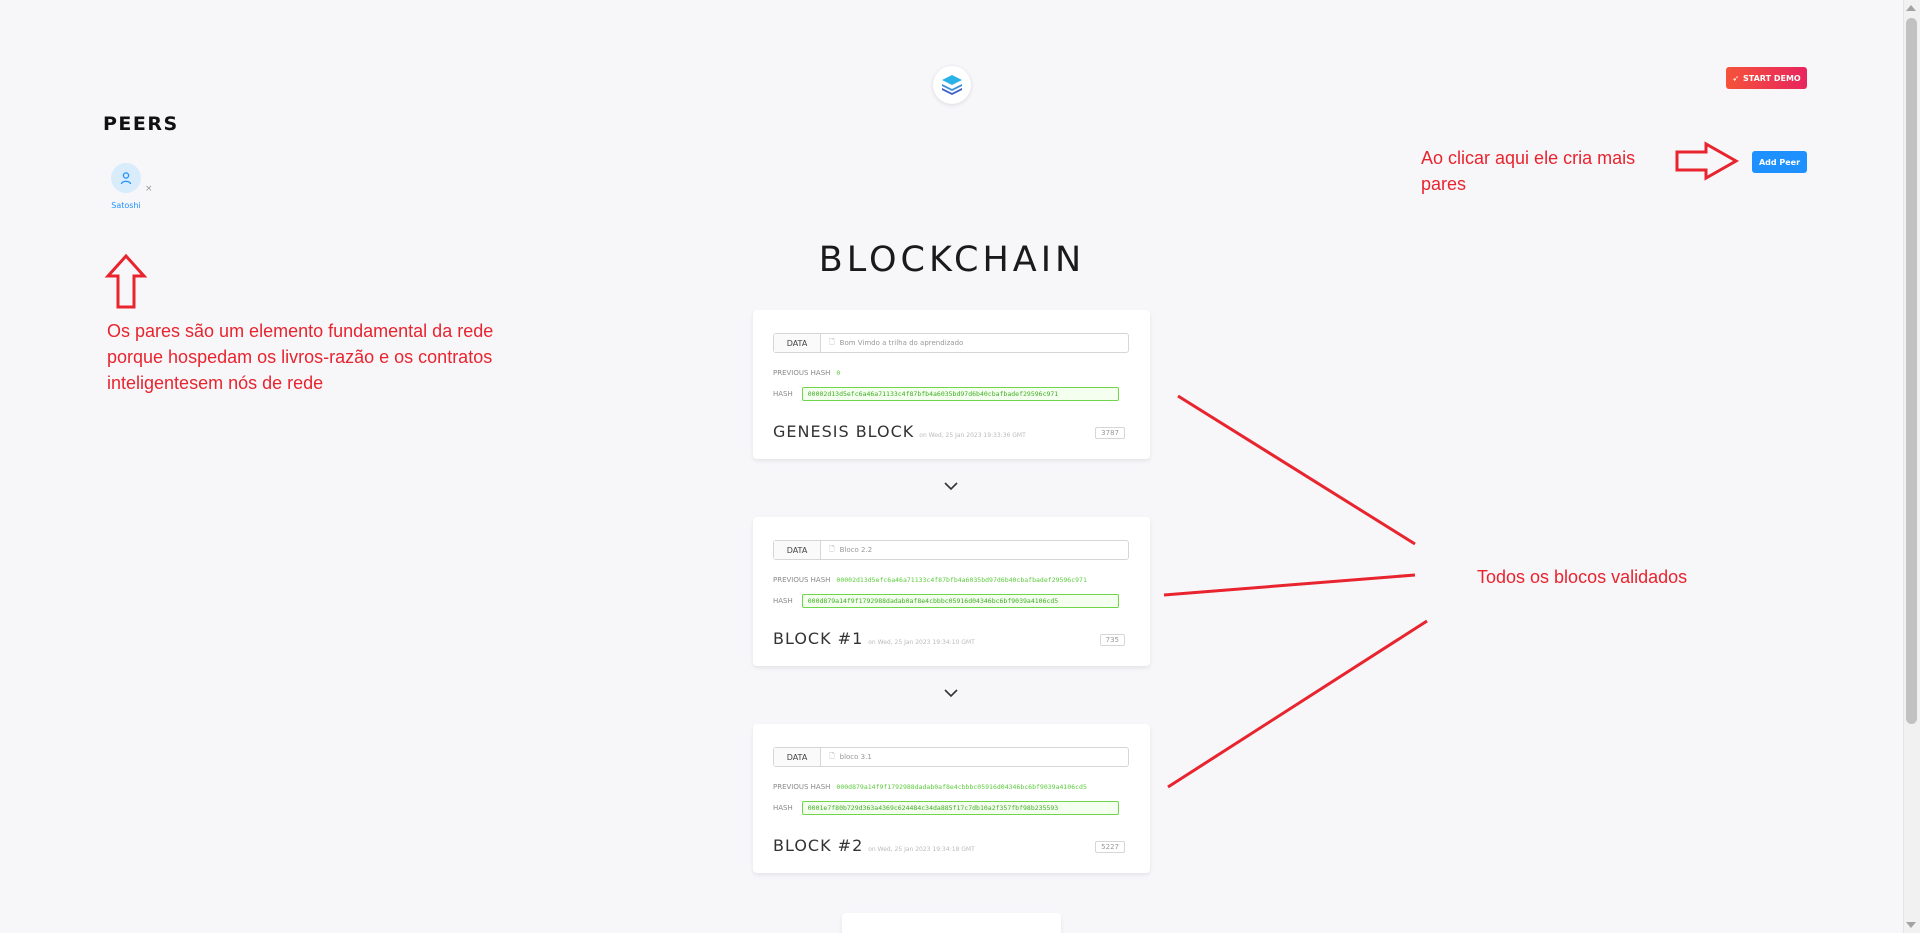 Image resolution: width=1920 pixels, height=933 pixels. What do you see at coordinates (838, 373) in the screenshot?
I see `previous-hash-value: 0` at bounding box center [838, 373].